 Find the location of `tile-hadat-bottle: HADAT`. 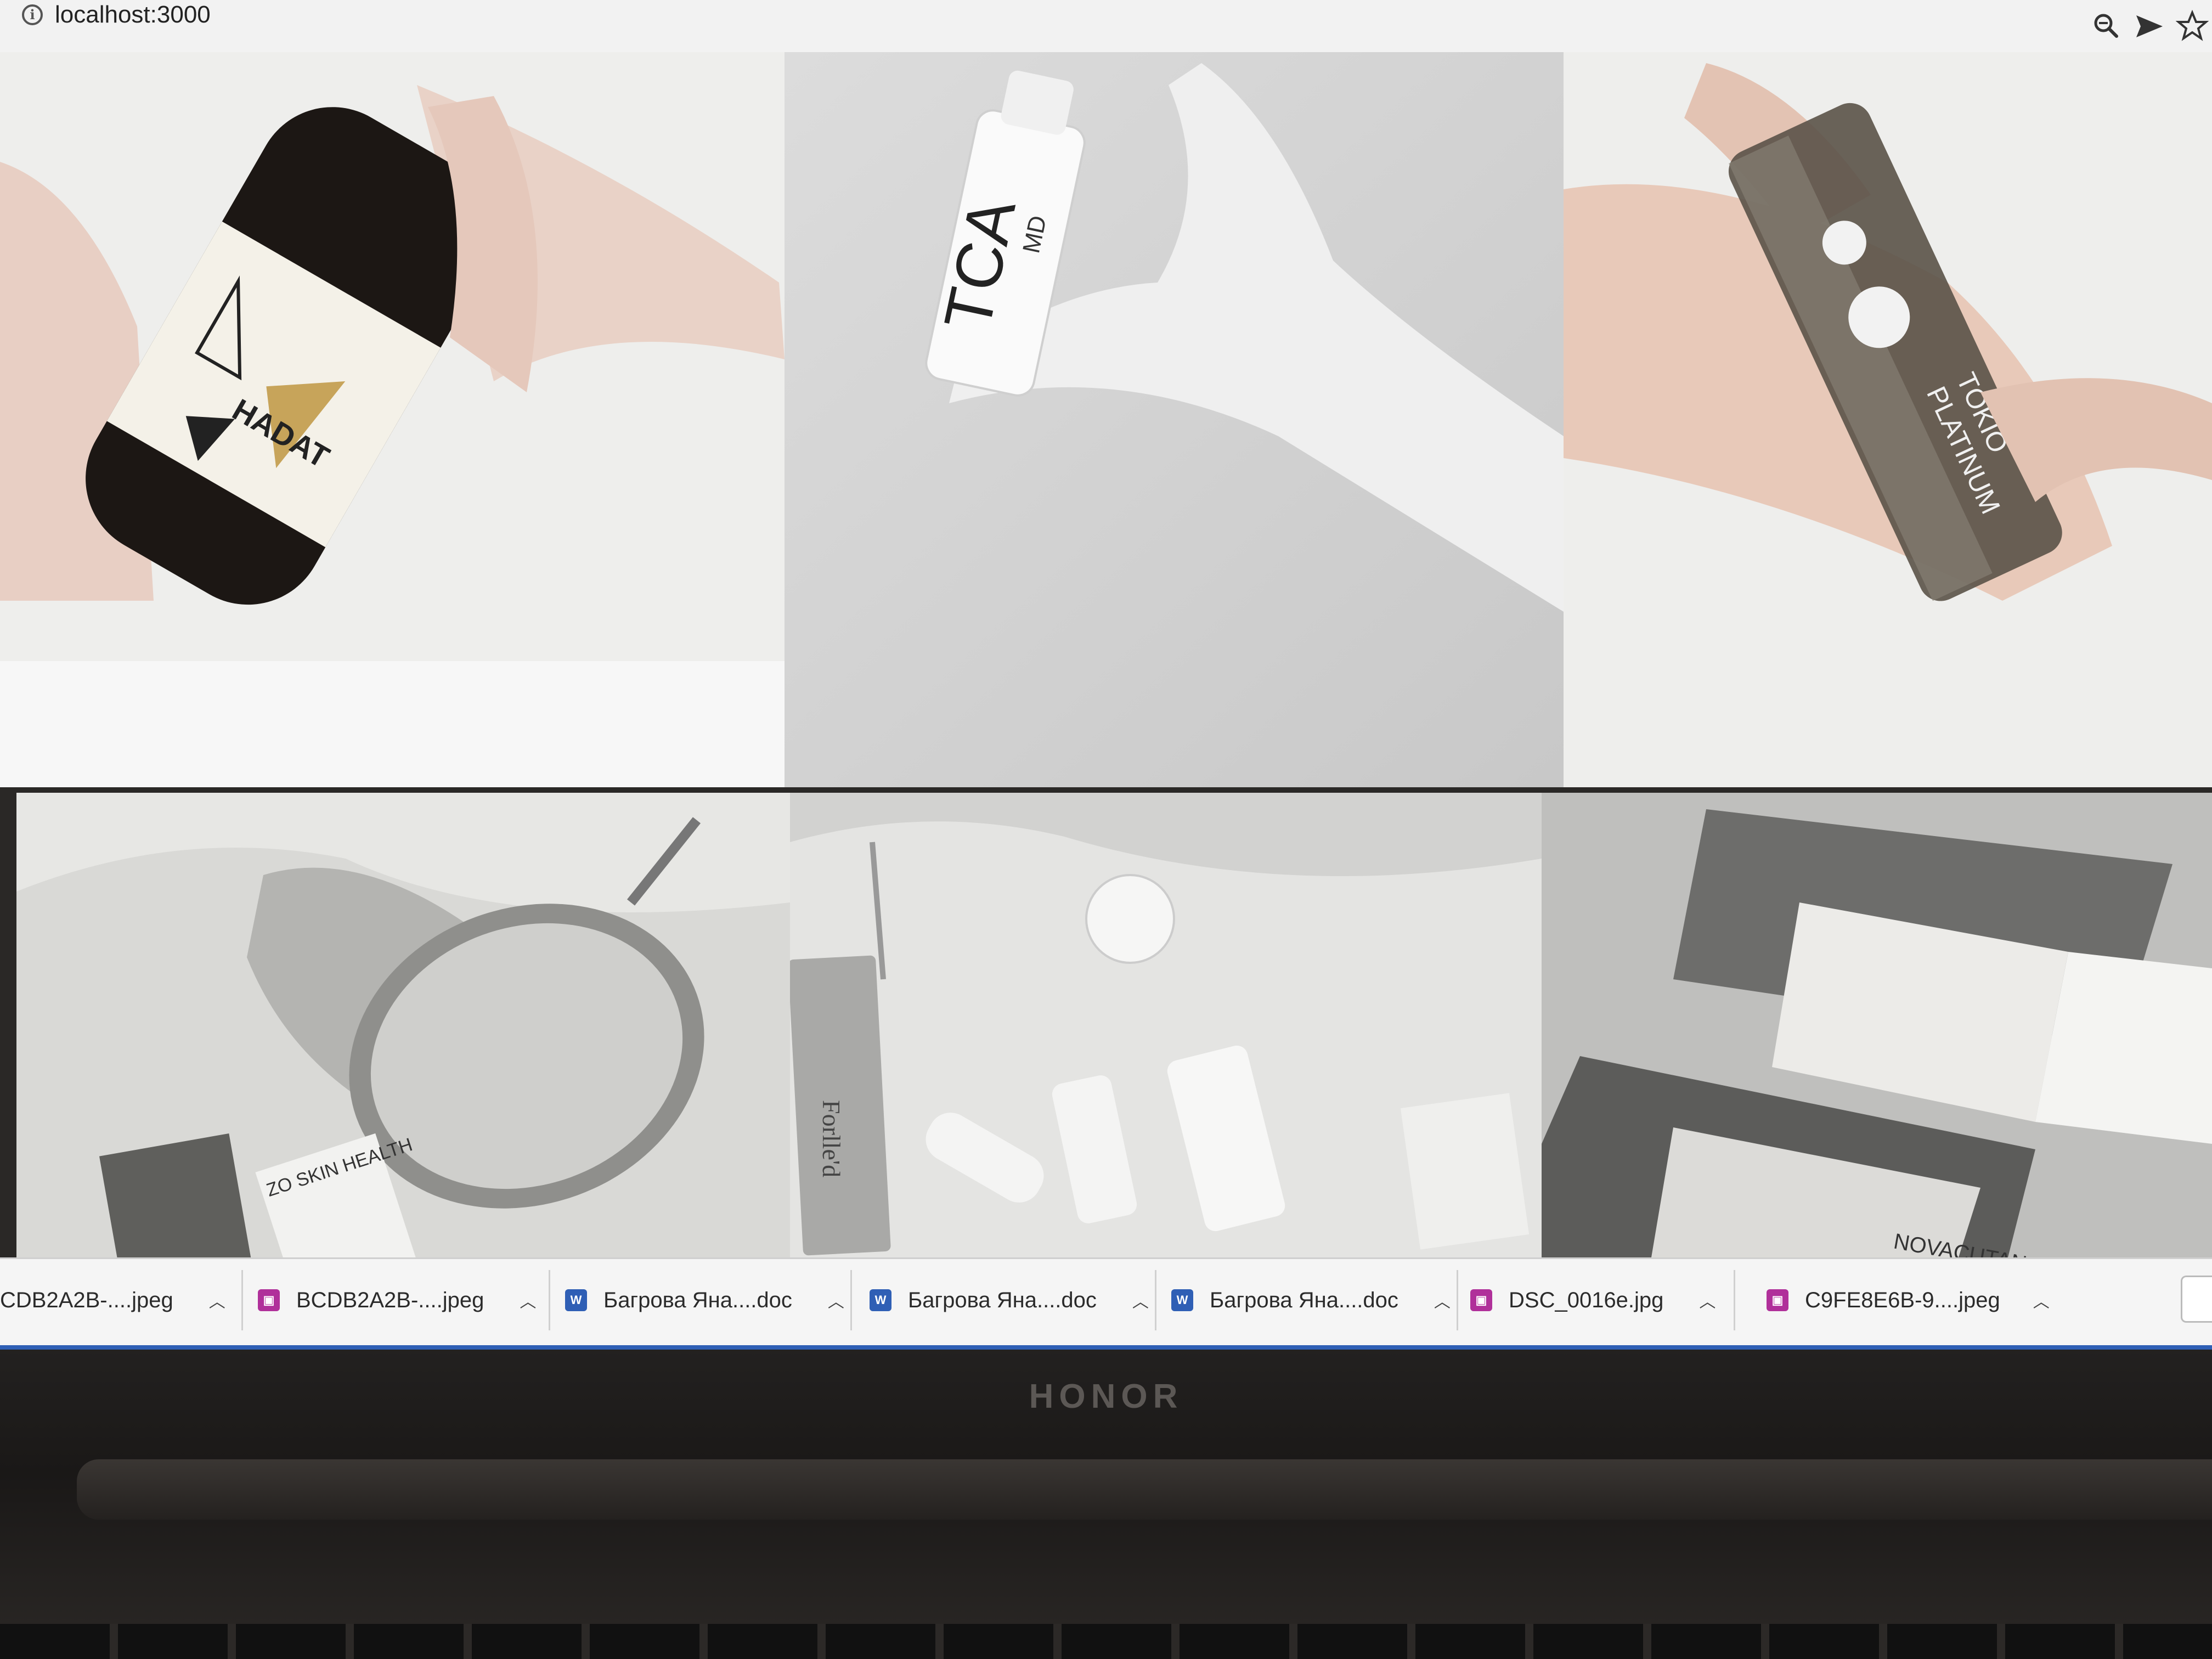

tile-hadat-bottle: HADAT is located at coordinates (393, 356).